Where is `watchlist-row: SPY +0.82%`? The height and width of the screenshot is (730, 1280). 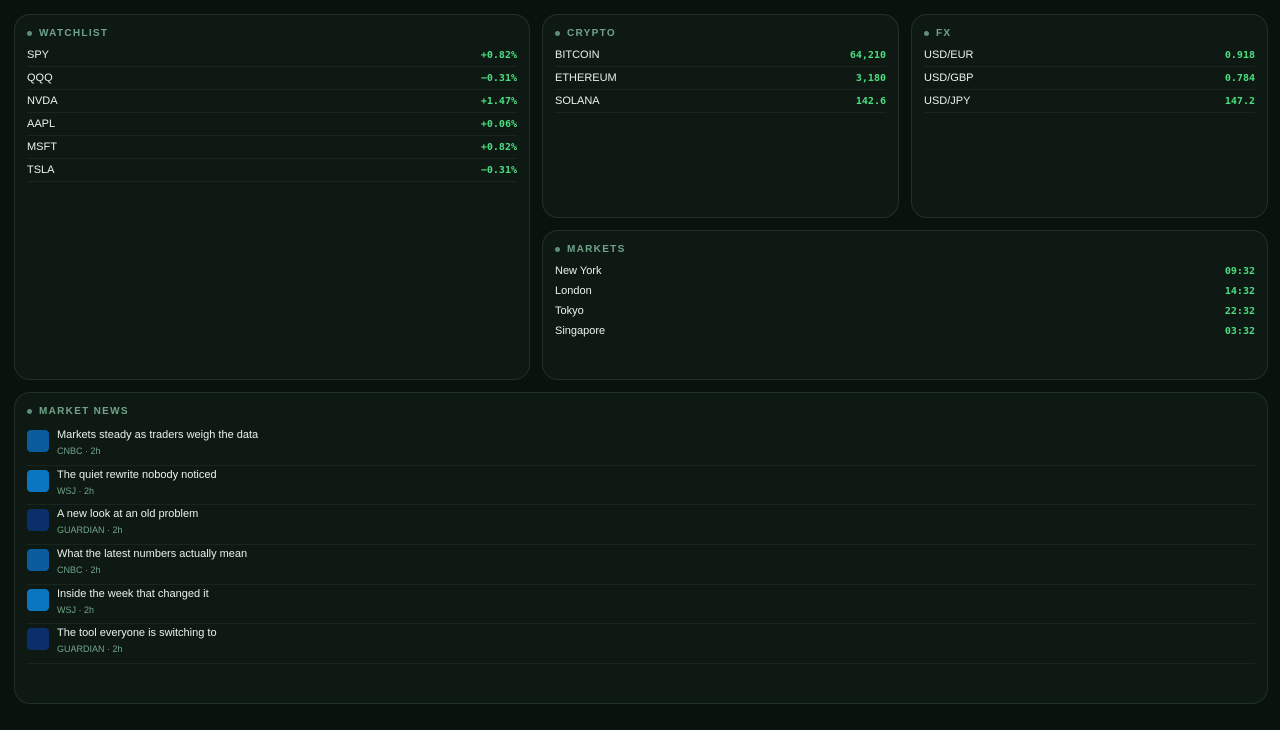
watchlist-row: SPY +0.82% is located at coordinates (272, 55).